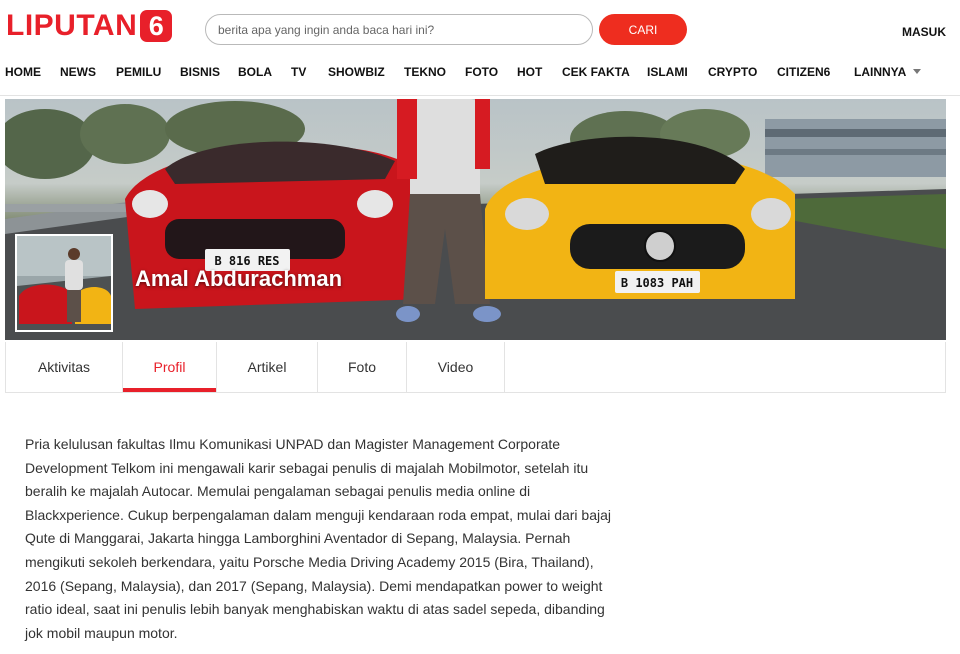  I want to click on search-input, so click(399, 29).